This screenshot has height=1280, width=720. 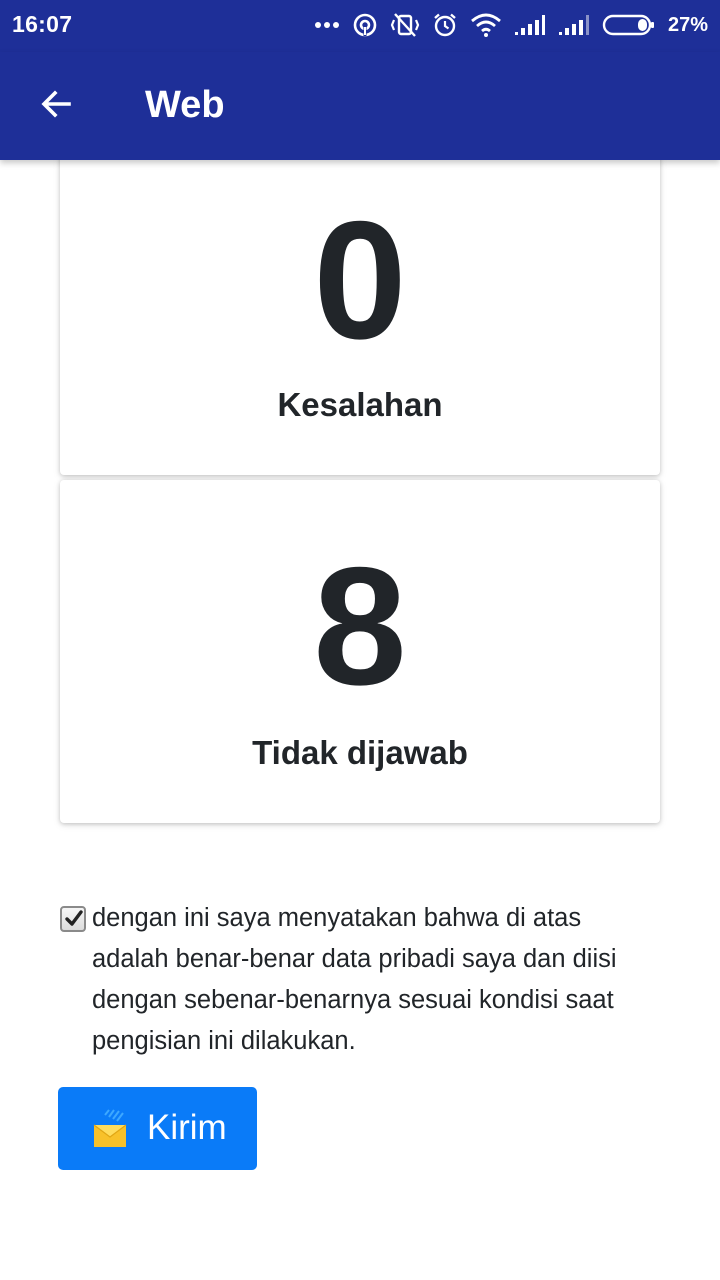 What do you see at coordinates (327, 25) in the screenshot?
I see `more-dots-icon` at bounding box center [327, 25].